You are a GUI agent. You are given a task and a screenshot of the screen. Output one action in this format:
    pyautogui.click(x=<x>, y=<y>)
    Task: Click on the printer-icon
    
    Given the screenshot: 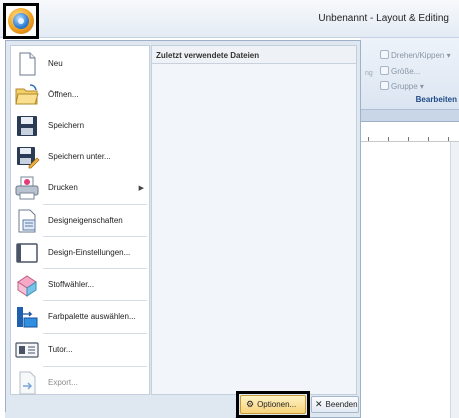 What is the action you would take?
    pyautogui.click(x=27, y=187)
    